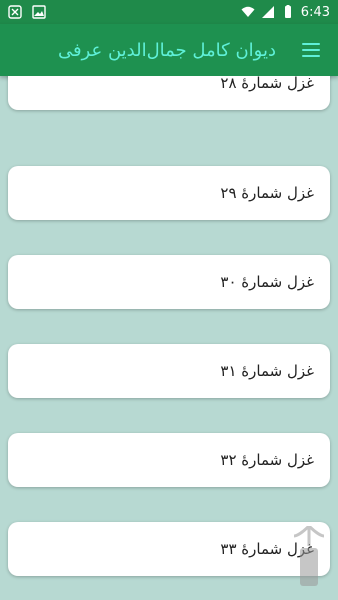  Describe the element at coordinates (288, 12) in the screenshot. I see `battery-icon` at that location.